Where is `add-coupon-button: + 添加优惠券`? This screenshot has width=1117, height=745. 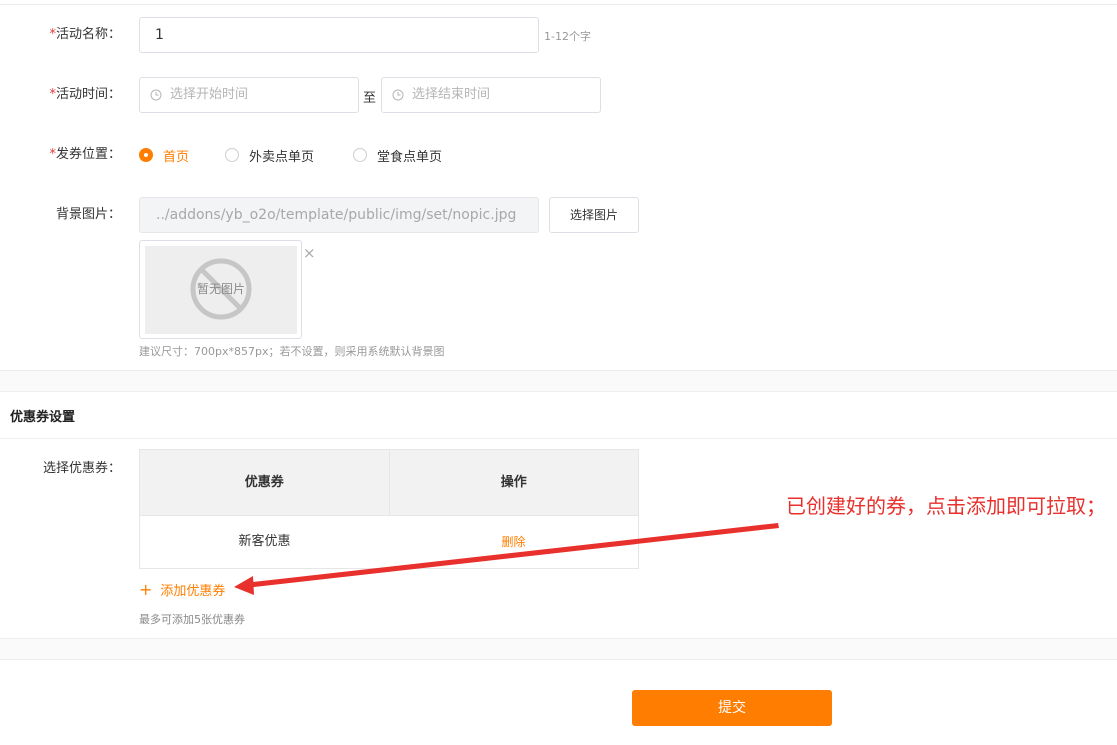 add-coupon-button: + 添加优惠券 is located at coordinates (182, 589).